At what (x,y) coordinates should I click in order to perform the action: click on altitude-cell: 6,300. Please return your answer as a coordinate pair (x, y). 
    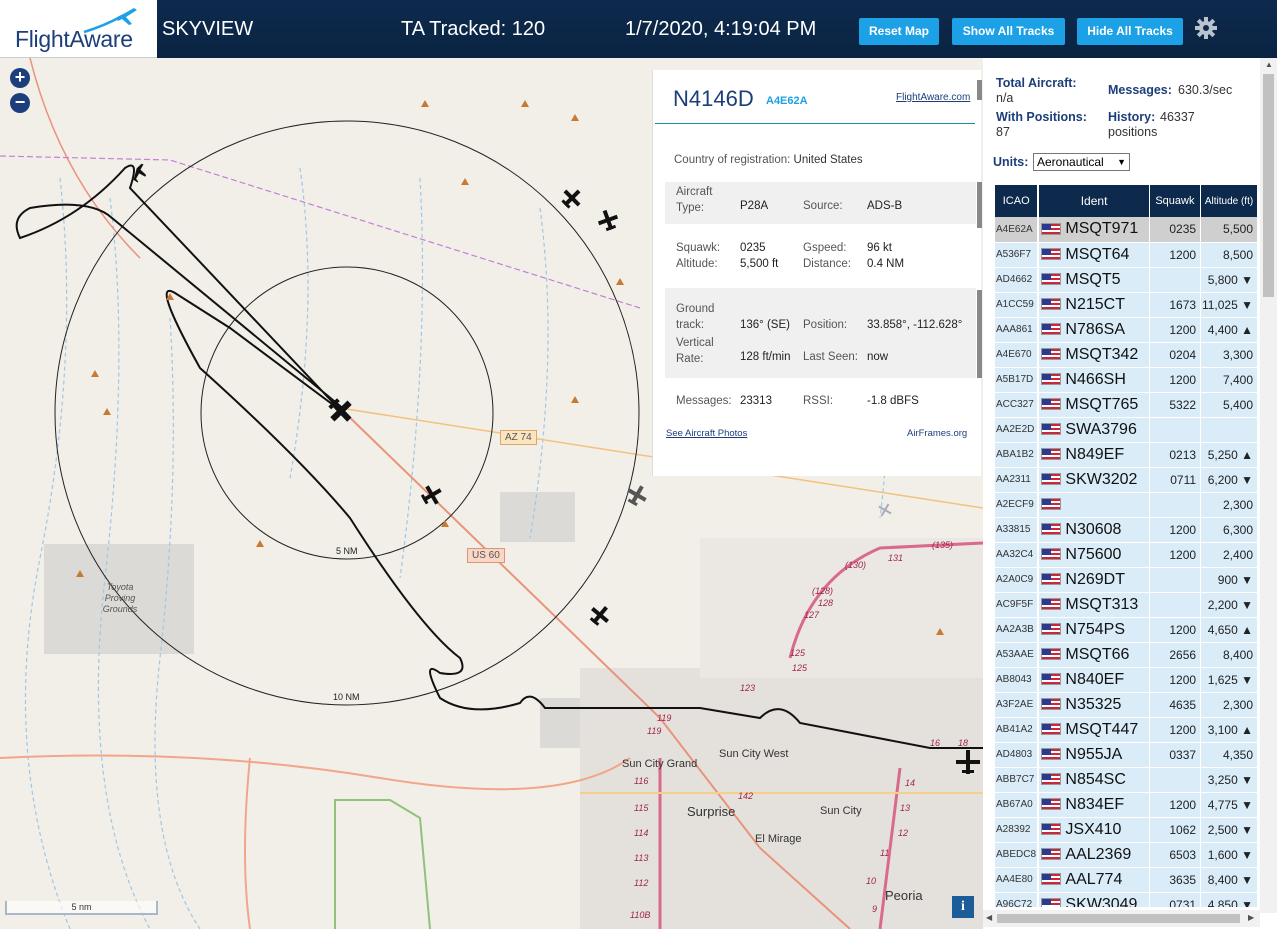
    Looking at the image, I should click on (1229, 530).